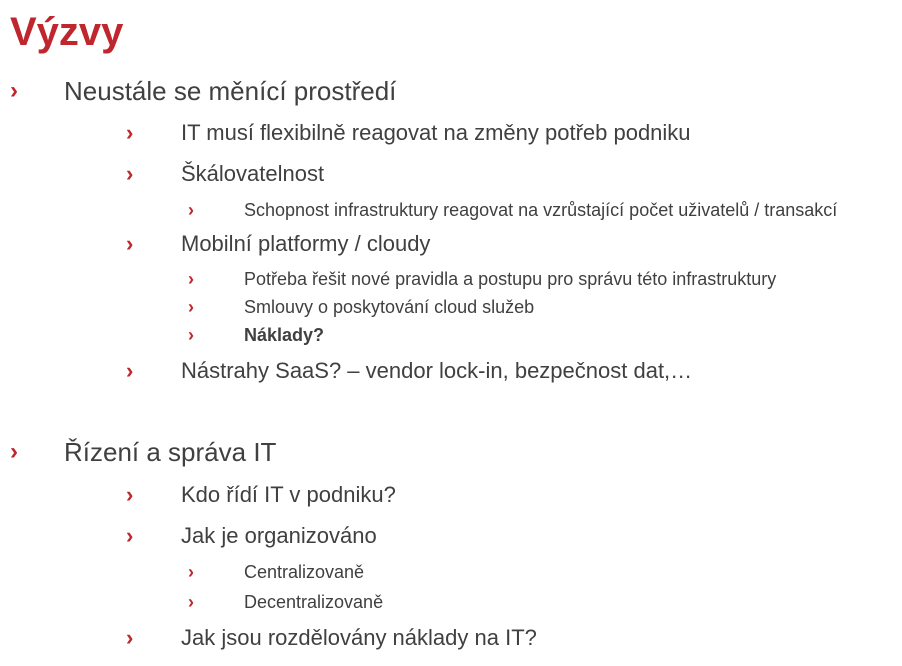  What do you see at coordinates (331, 637) in the screenshot?
I see `bullet-item: › Jak jsou rozdělovány náklady na IT?` at bounding box center [331, 637].